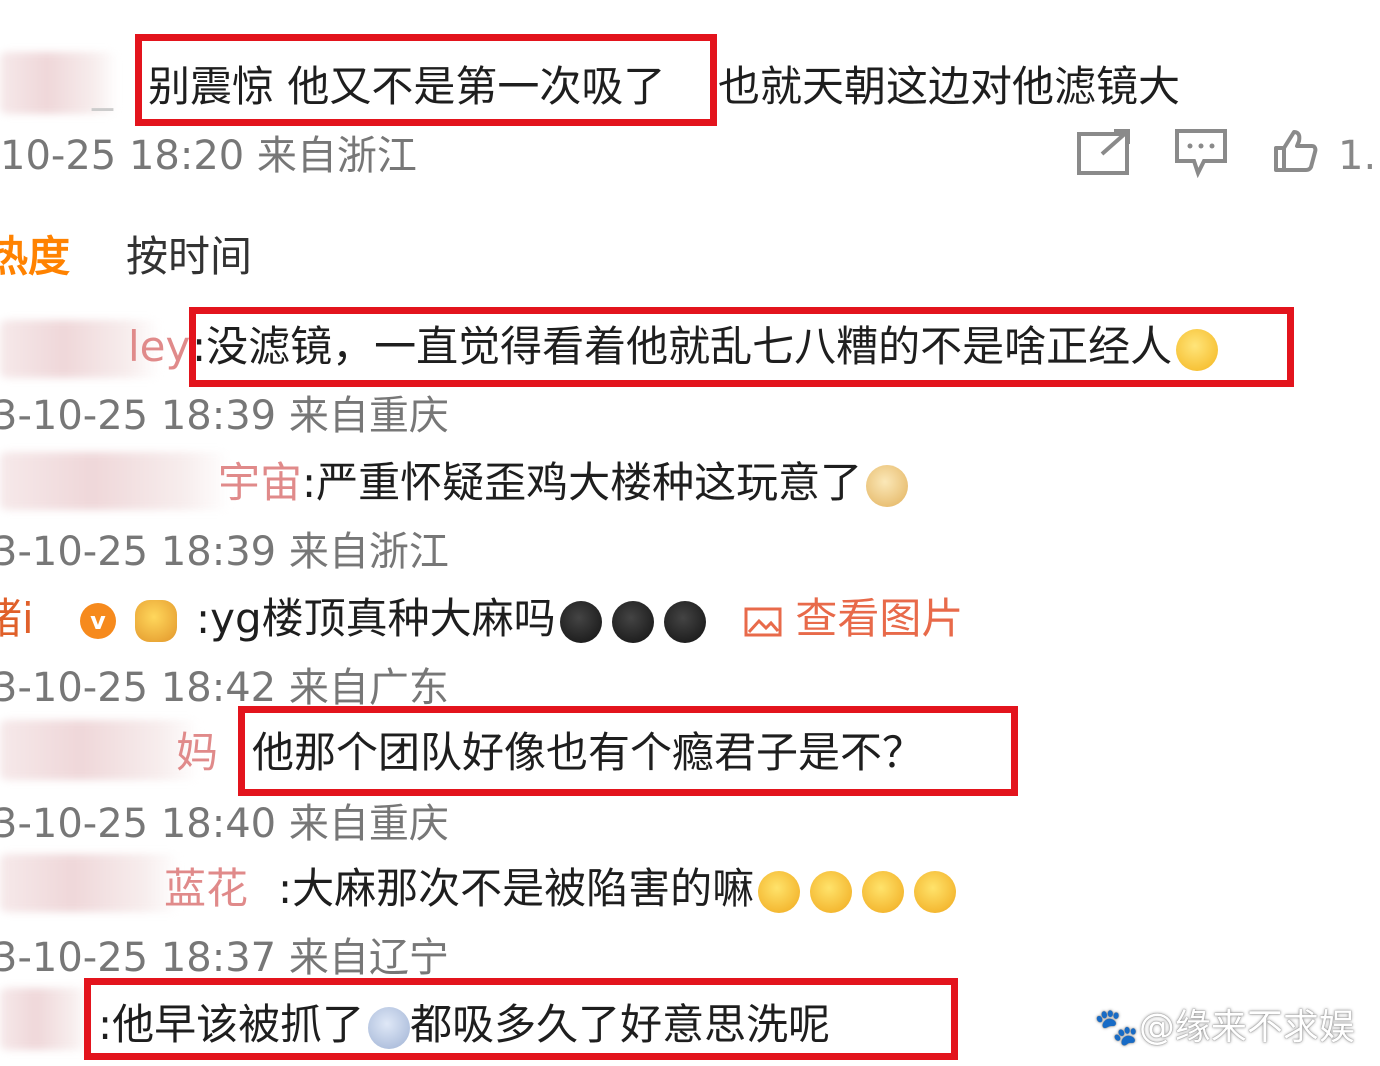  I want to click on paw-icon: 🐾, so click(1116, 1027).